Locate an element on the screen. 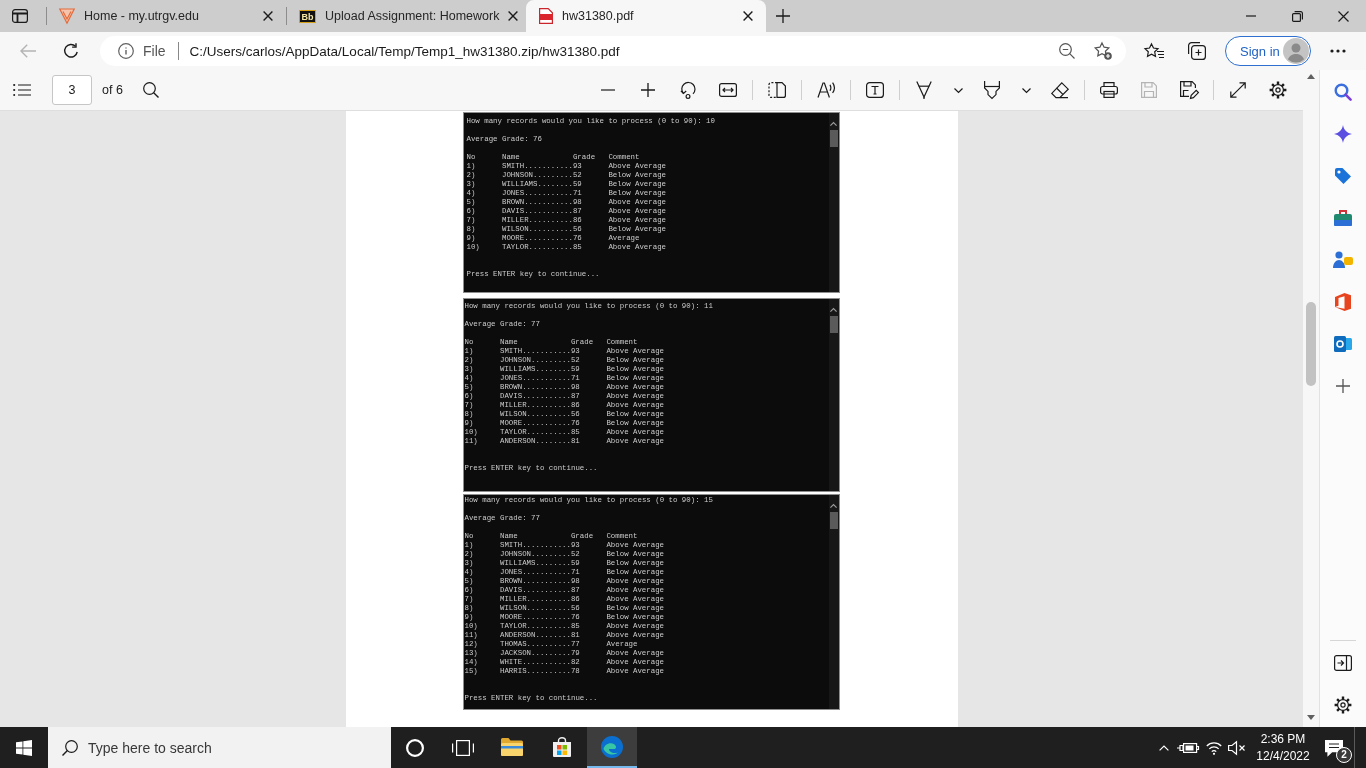 The height and width of the screenshot is (768, 1366). tab: hw31380.pdf is located at coordinates (646, 16).